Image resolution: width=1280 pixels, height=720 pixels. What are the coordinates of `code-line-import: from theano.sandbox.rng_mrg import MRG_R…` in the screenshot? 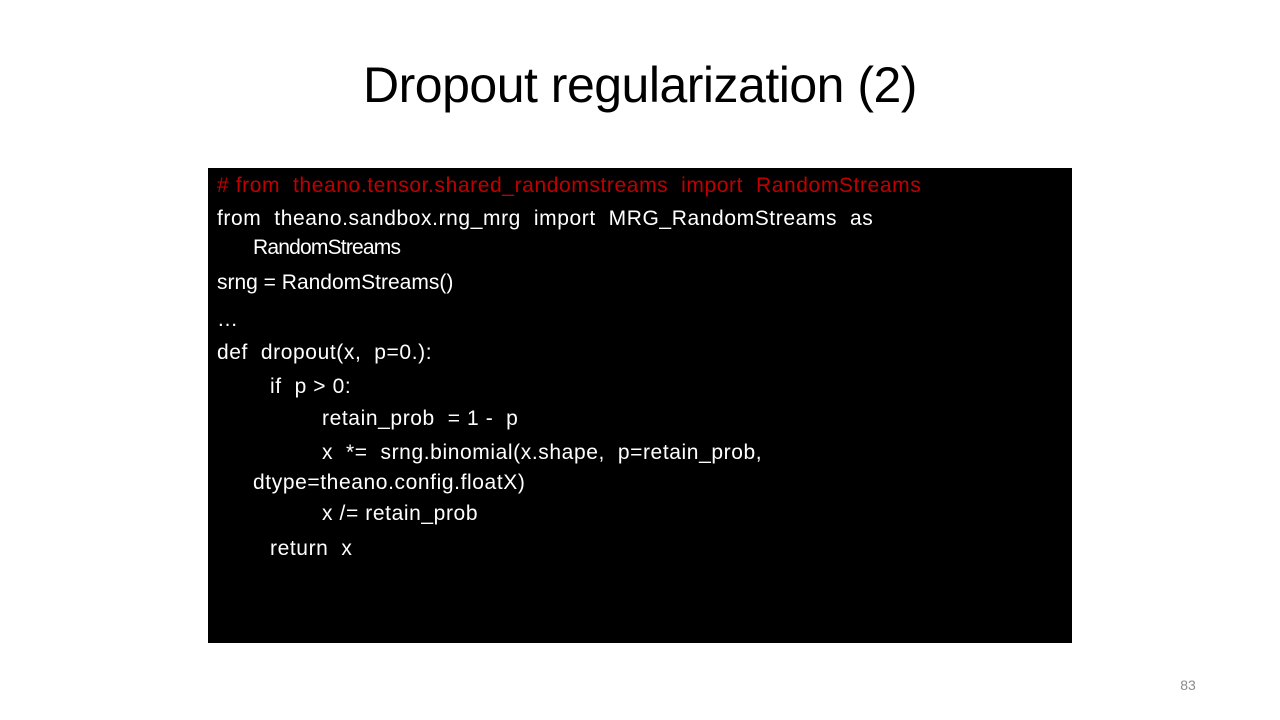 It's located at (545, 218).